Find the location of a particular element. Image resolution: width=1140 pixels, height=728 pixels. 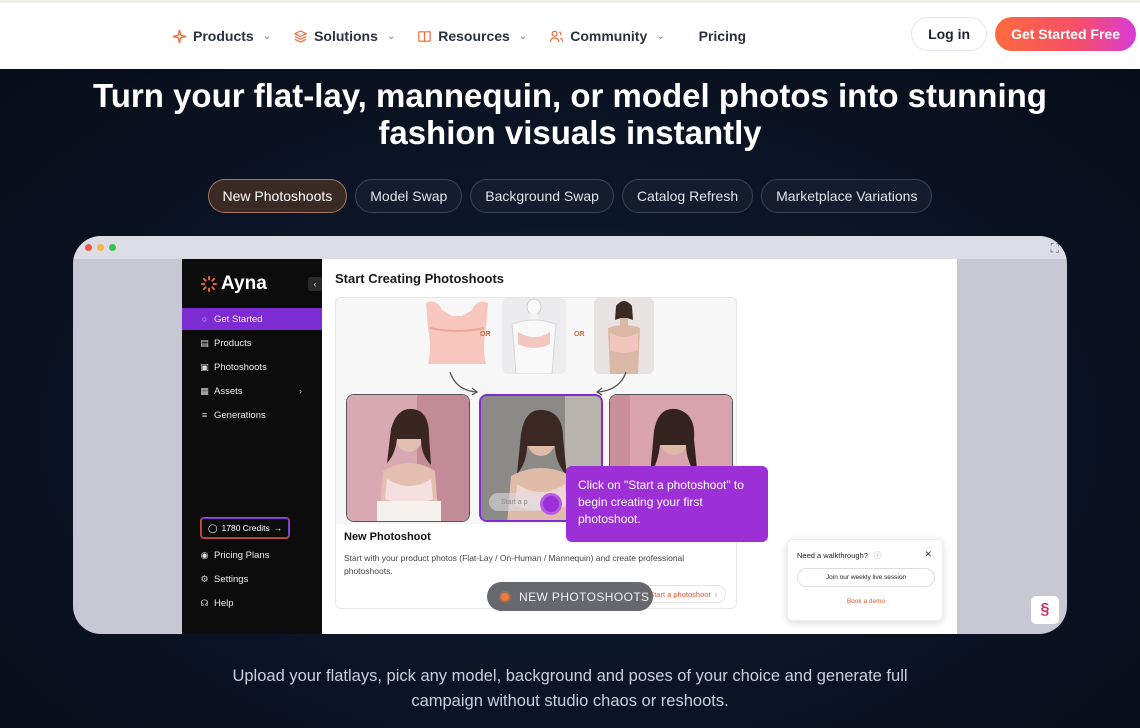

tab-model-swap: Model Swap is located at coordinates (409, 196).